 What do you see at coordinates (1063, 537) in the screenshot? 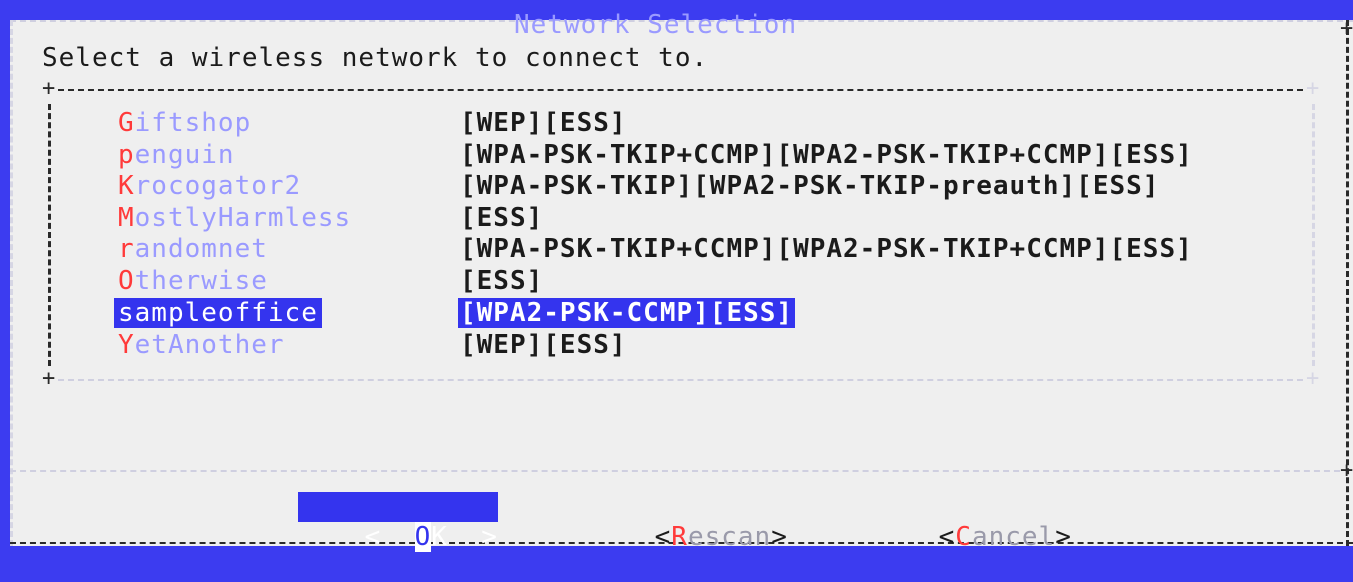
I see `cancel-right-bracket: >` at bounding box center [1063, 537].